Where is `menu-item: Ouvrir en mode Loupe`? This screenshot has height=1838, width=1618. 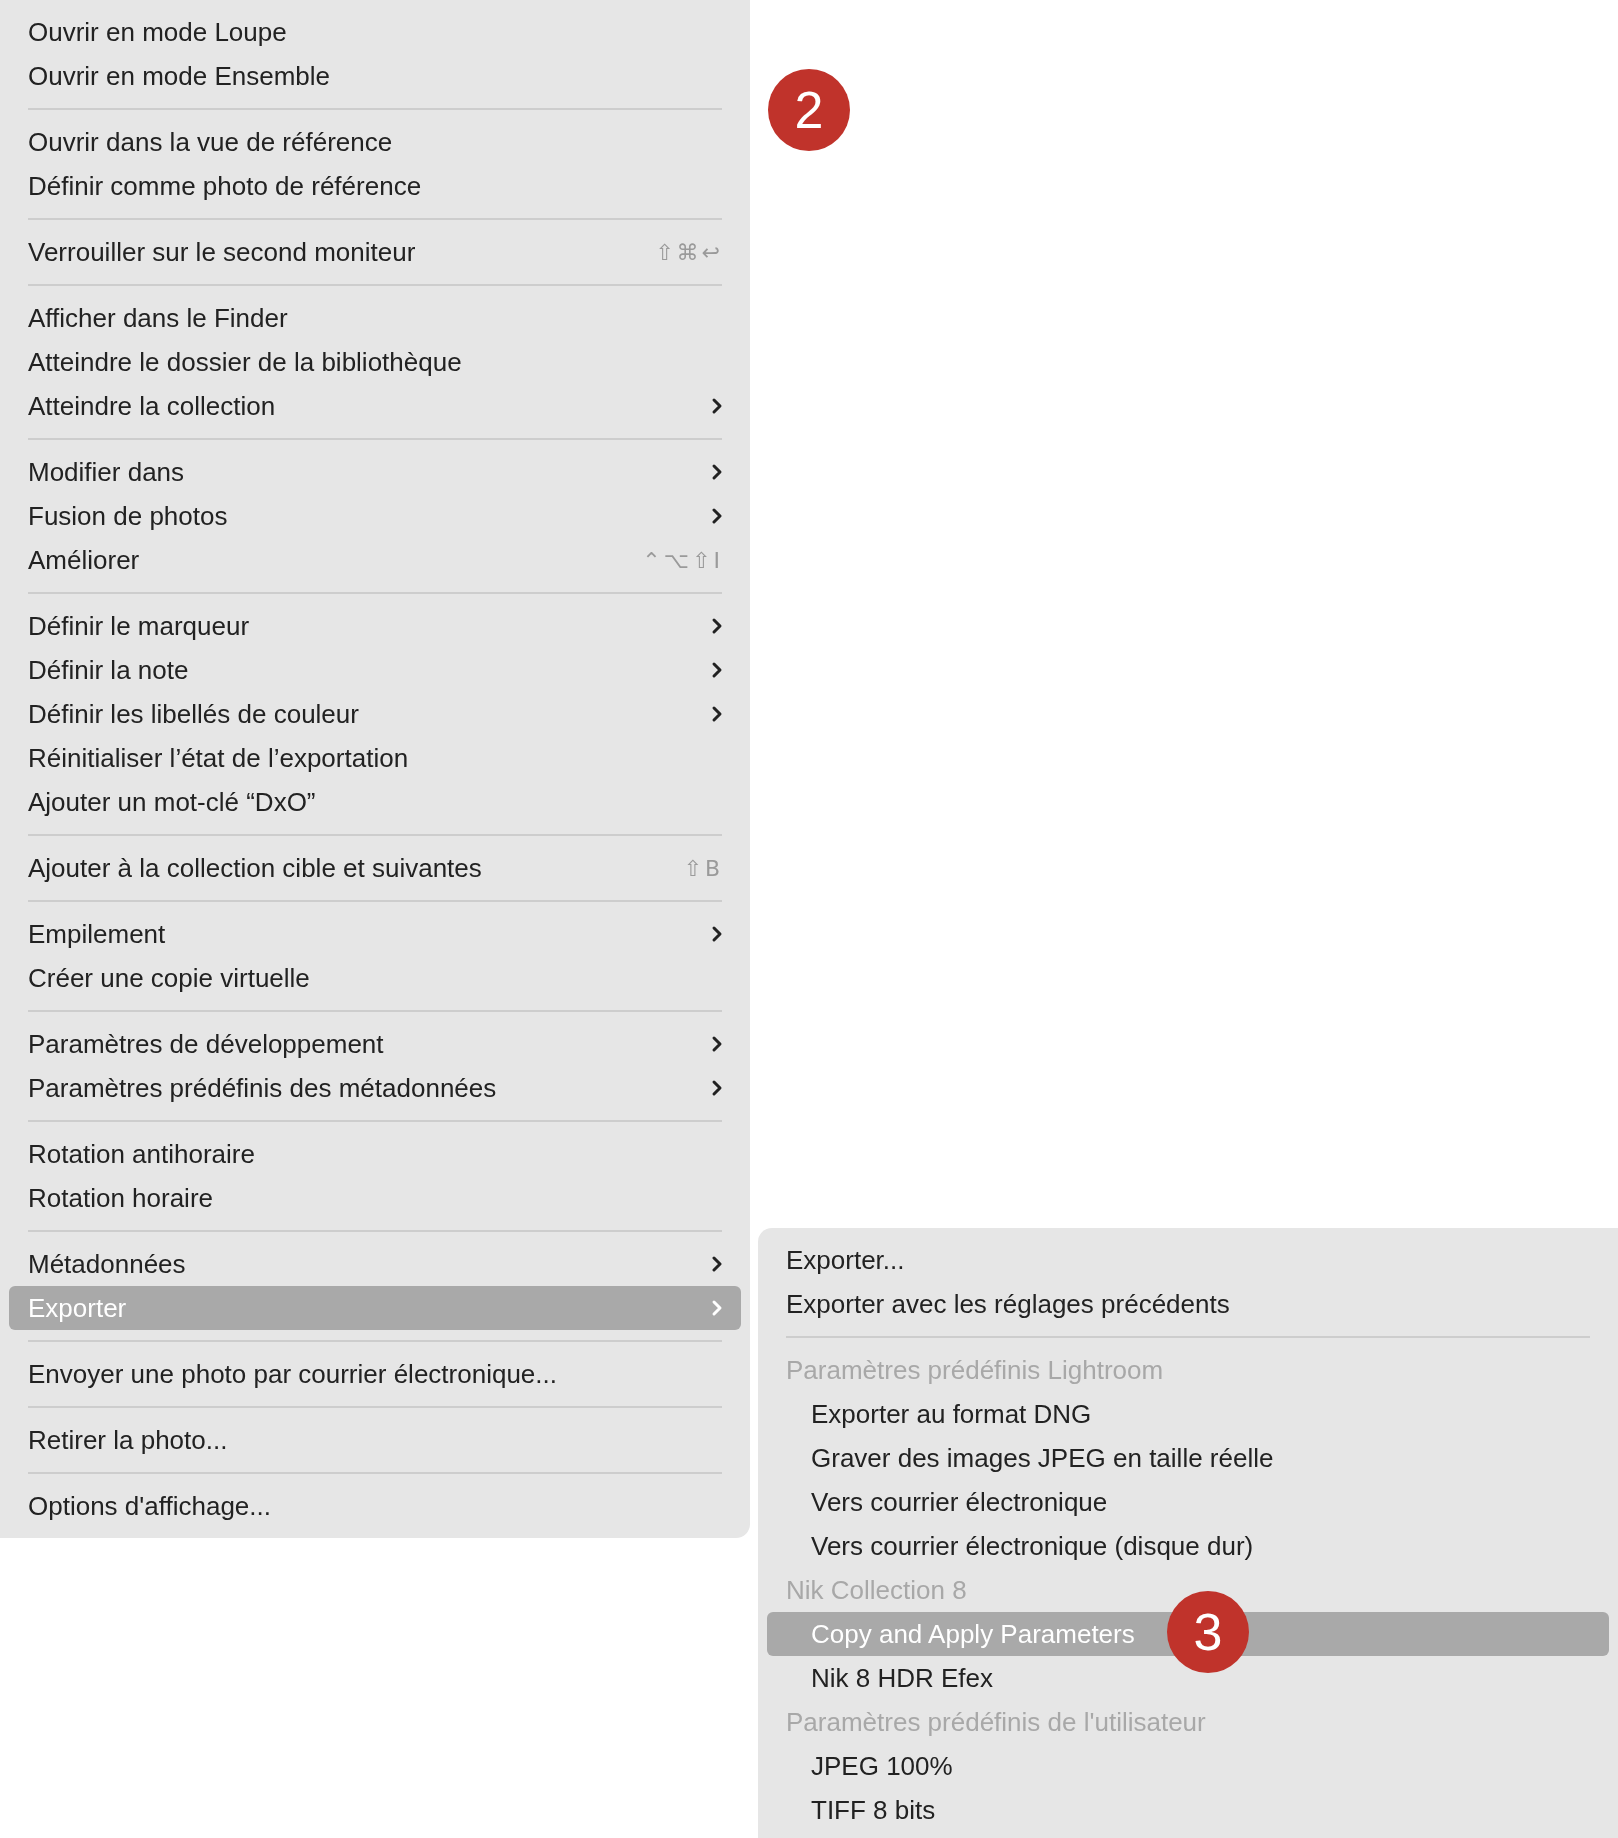
menu-item: Ouvrir en mode Loupe is located at coordinates (375, 32).